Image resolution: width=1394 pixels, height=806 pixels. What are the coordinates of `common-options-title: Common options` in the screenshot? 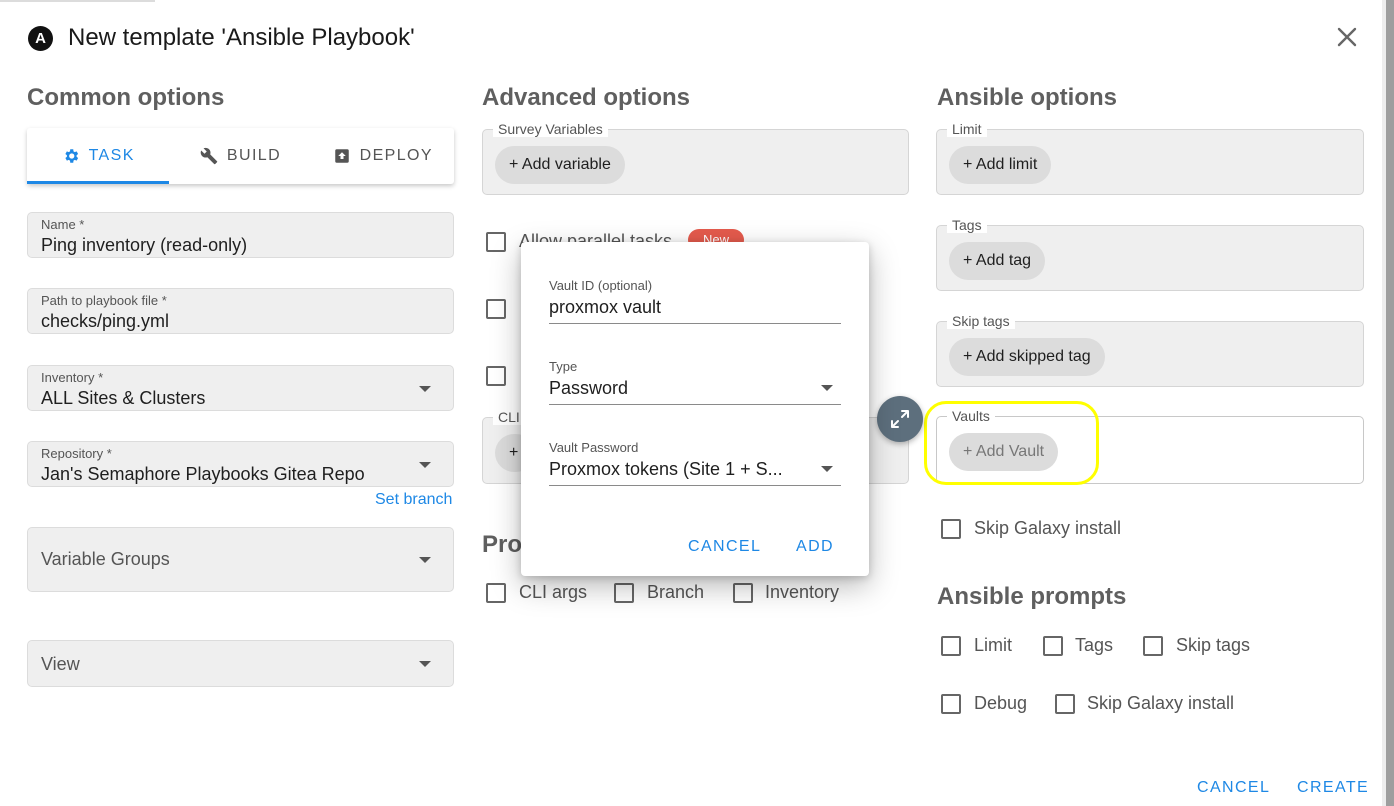 It's located at (126, 97).